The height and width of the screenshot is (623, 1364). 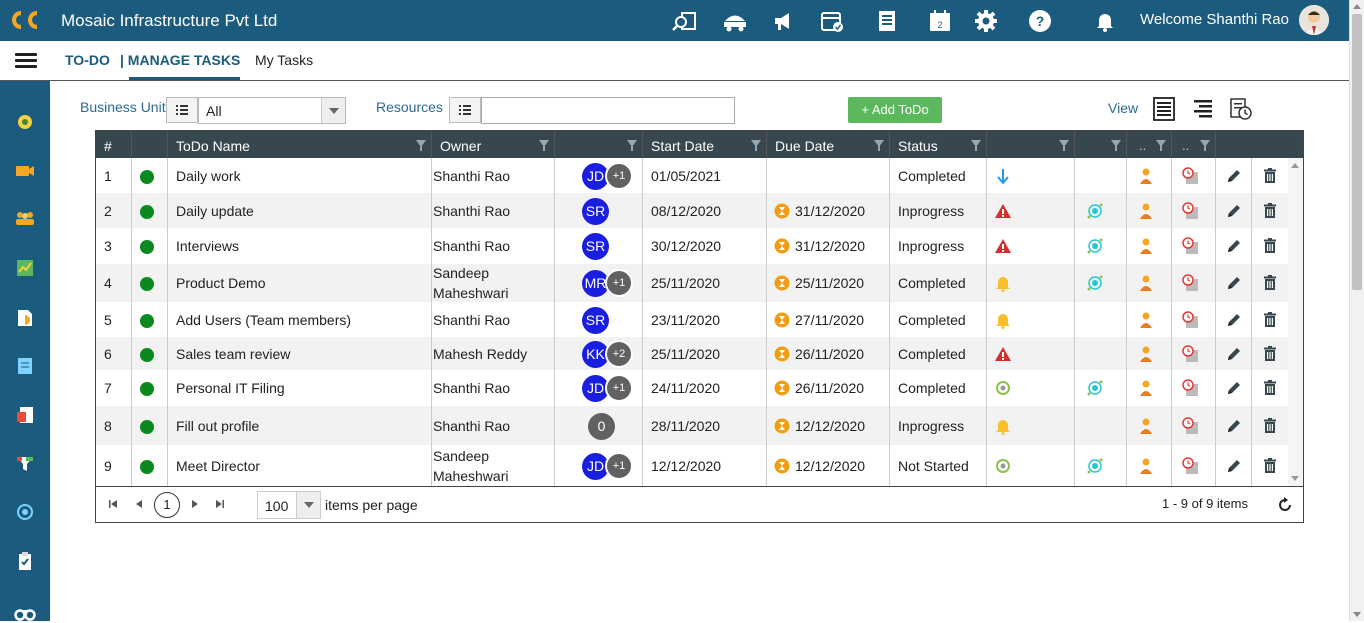 What do you see at coordinates (218, 466) in the screenshot?
I see `todo-name: Meet Director` at bounding box center [218, 466].